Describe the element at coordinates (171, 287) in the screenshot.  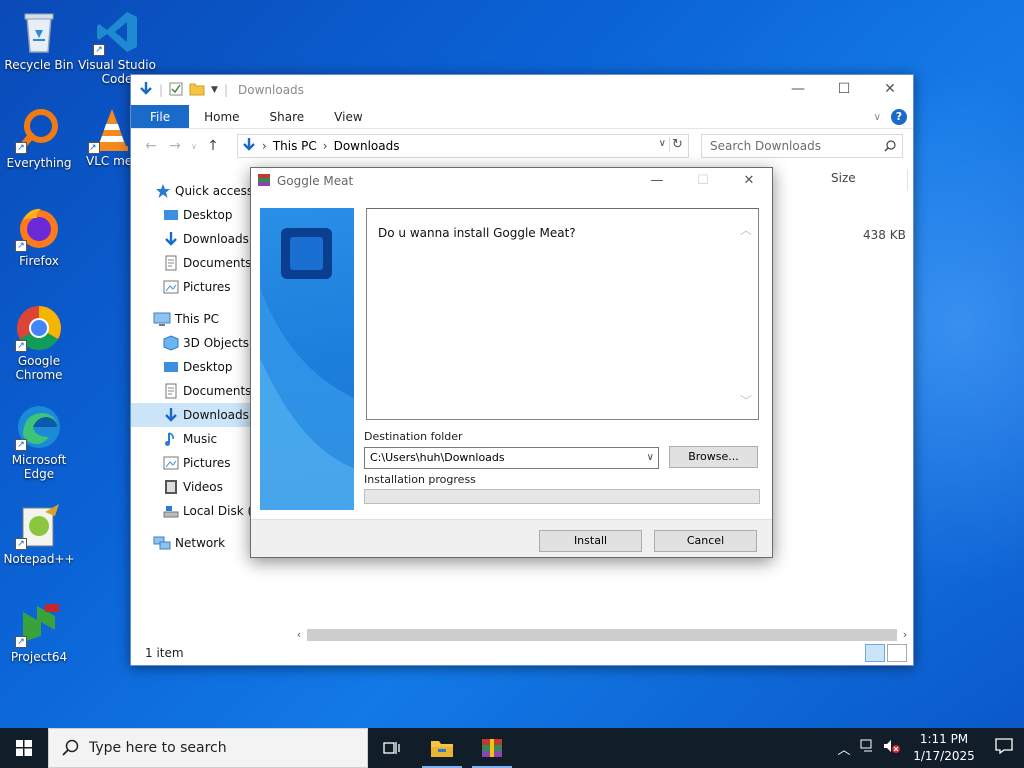
I see `pictures-icon` at that location.